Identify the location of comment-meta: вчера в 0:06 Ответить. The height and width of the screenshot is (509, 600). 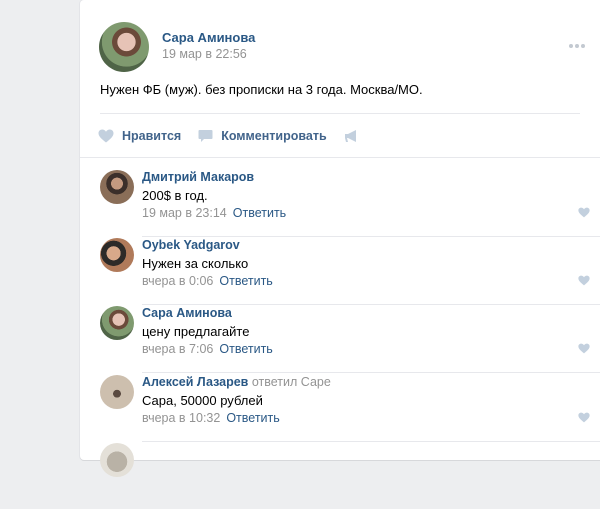
(207, 281).